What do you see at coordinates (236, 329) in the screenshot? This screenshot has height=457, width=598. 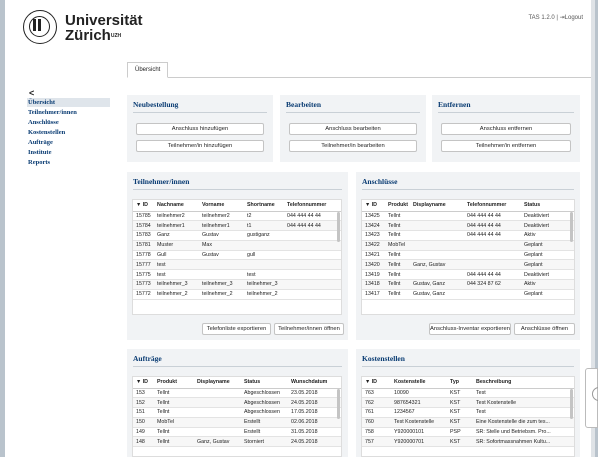 I see `export-telefonliste-button: Telefonliste exportieren` at bounding box center [236, 329].